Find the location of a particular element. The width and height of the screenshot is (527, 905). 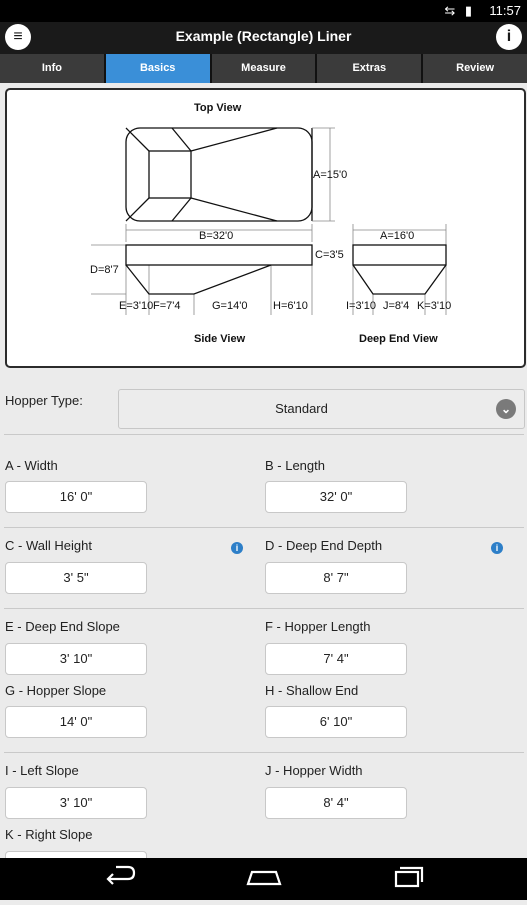

deep-end-view-label: Deep End View is located at coordinates (398, 339).